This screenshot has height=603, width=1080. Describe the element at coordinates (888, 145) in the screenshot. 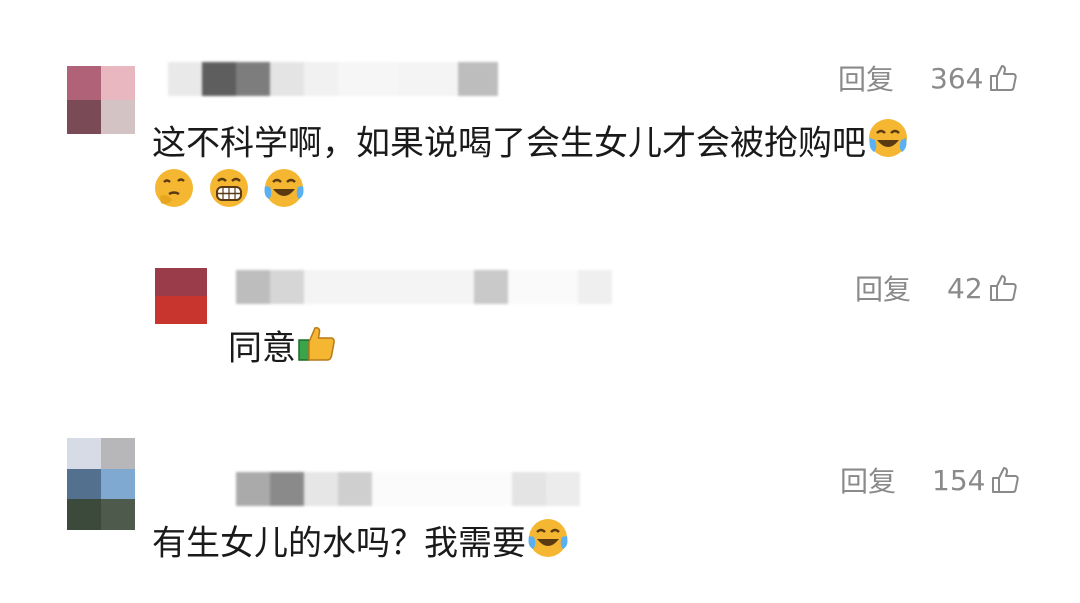

I see `loudly-crying-laughing-emoji-icon` at that location.